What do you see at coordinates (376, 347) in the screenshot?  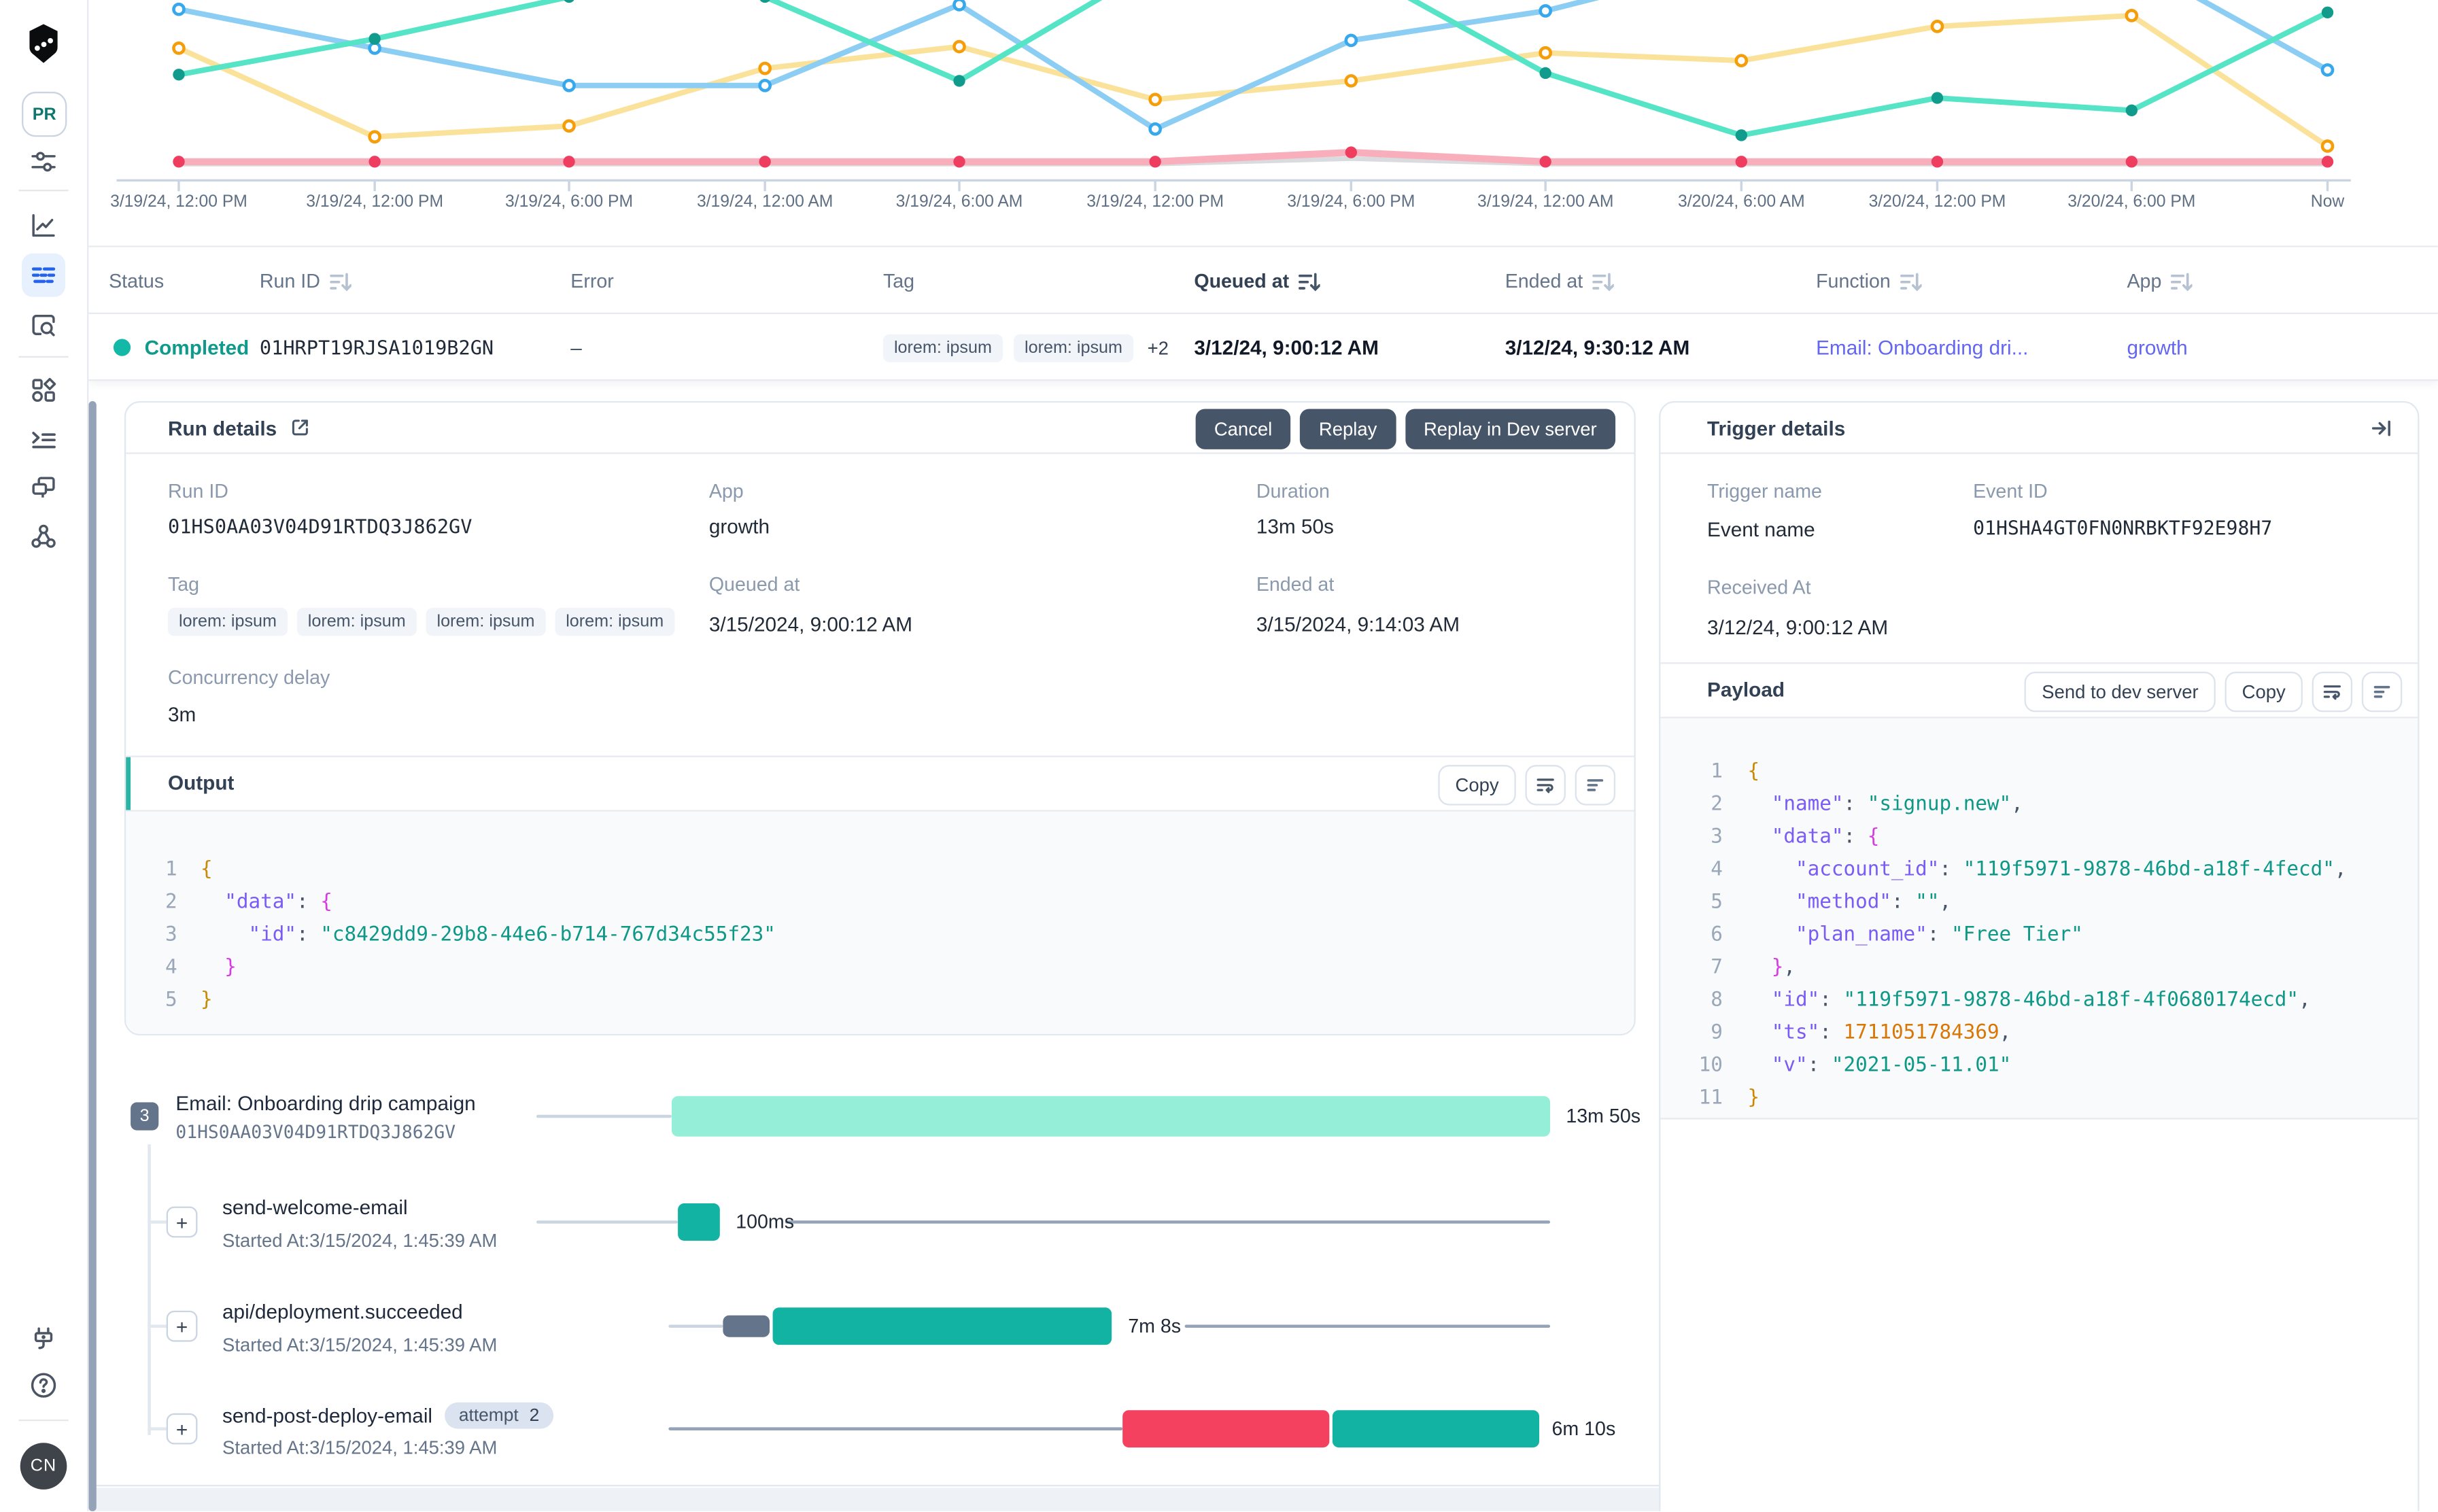 I see `run-id-cell: 01HRPT19RJSA1019B2GN` at bounding box center [376, 347].